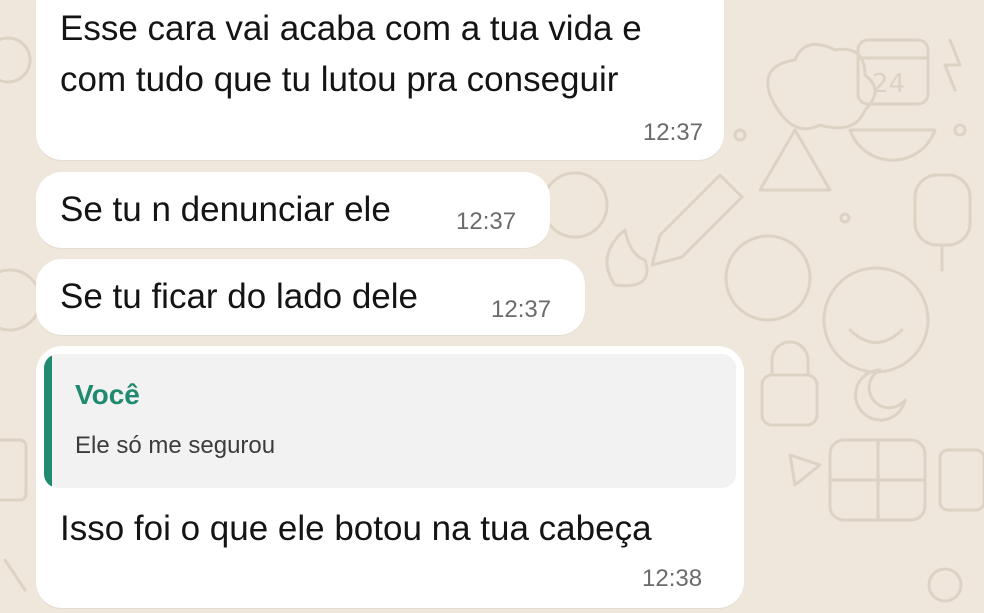 This screenshot has width=984, height=613. What do you see at coordinates (175, 445) in the screenshot?
I see `quoted-text: Ele só me segurou` at bounding box center [175, 445].